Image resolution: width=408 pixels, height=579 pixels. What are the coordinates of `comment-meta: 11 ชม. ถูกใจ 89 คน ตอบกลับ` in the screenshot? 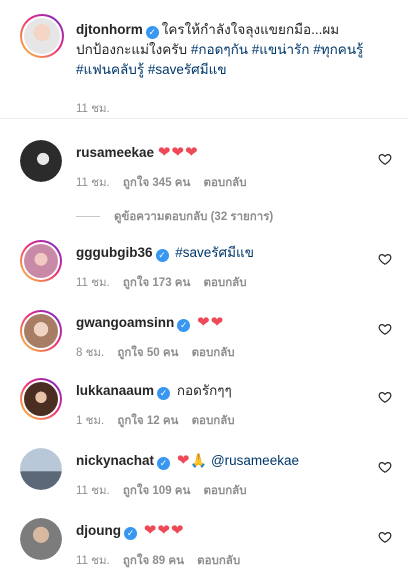 It's located at (163, 561).